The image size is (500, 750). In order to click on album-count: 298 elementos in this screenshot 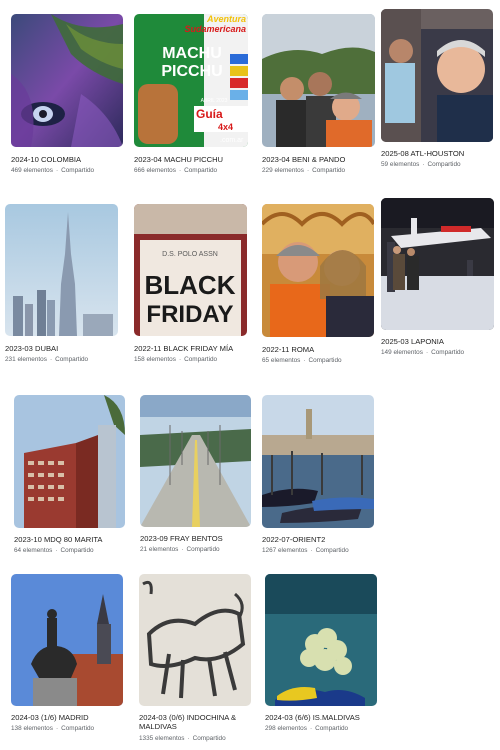, I will do `click(286, 728)`.